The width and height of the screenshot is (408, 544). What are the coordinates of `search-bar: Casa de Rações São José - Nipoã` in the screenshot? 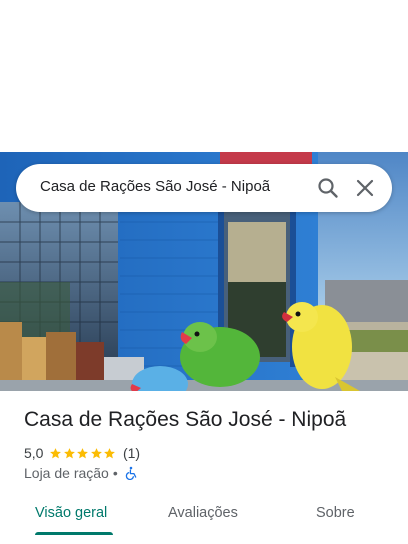 It's located at (204, 188).